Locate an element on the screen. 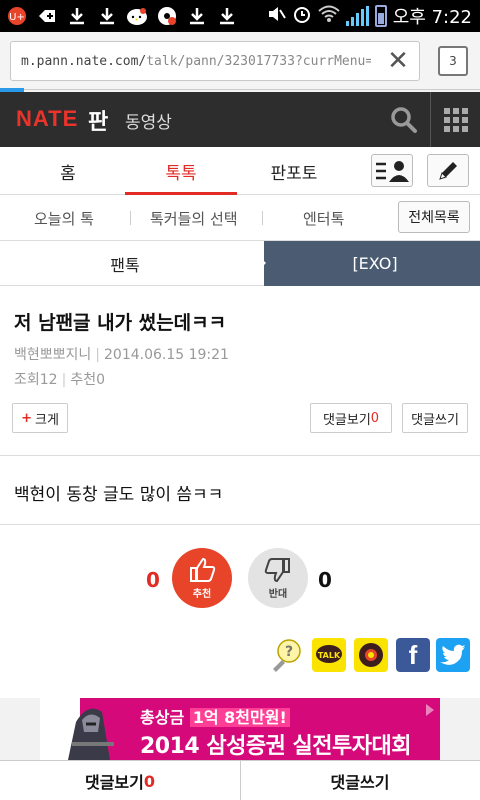  write-post-button is located at coordinates (448, 170).